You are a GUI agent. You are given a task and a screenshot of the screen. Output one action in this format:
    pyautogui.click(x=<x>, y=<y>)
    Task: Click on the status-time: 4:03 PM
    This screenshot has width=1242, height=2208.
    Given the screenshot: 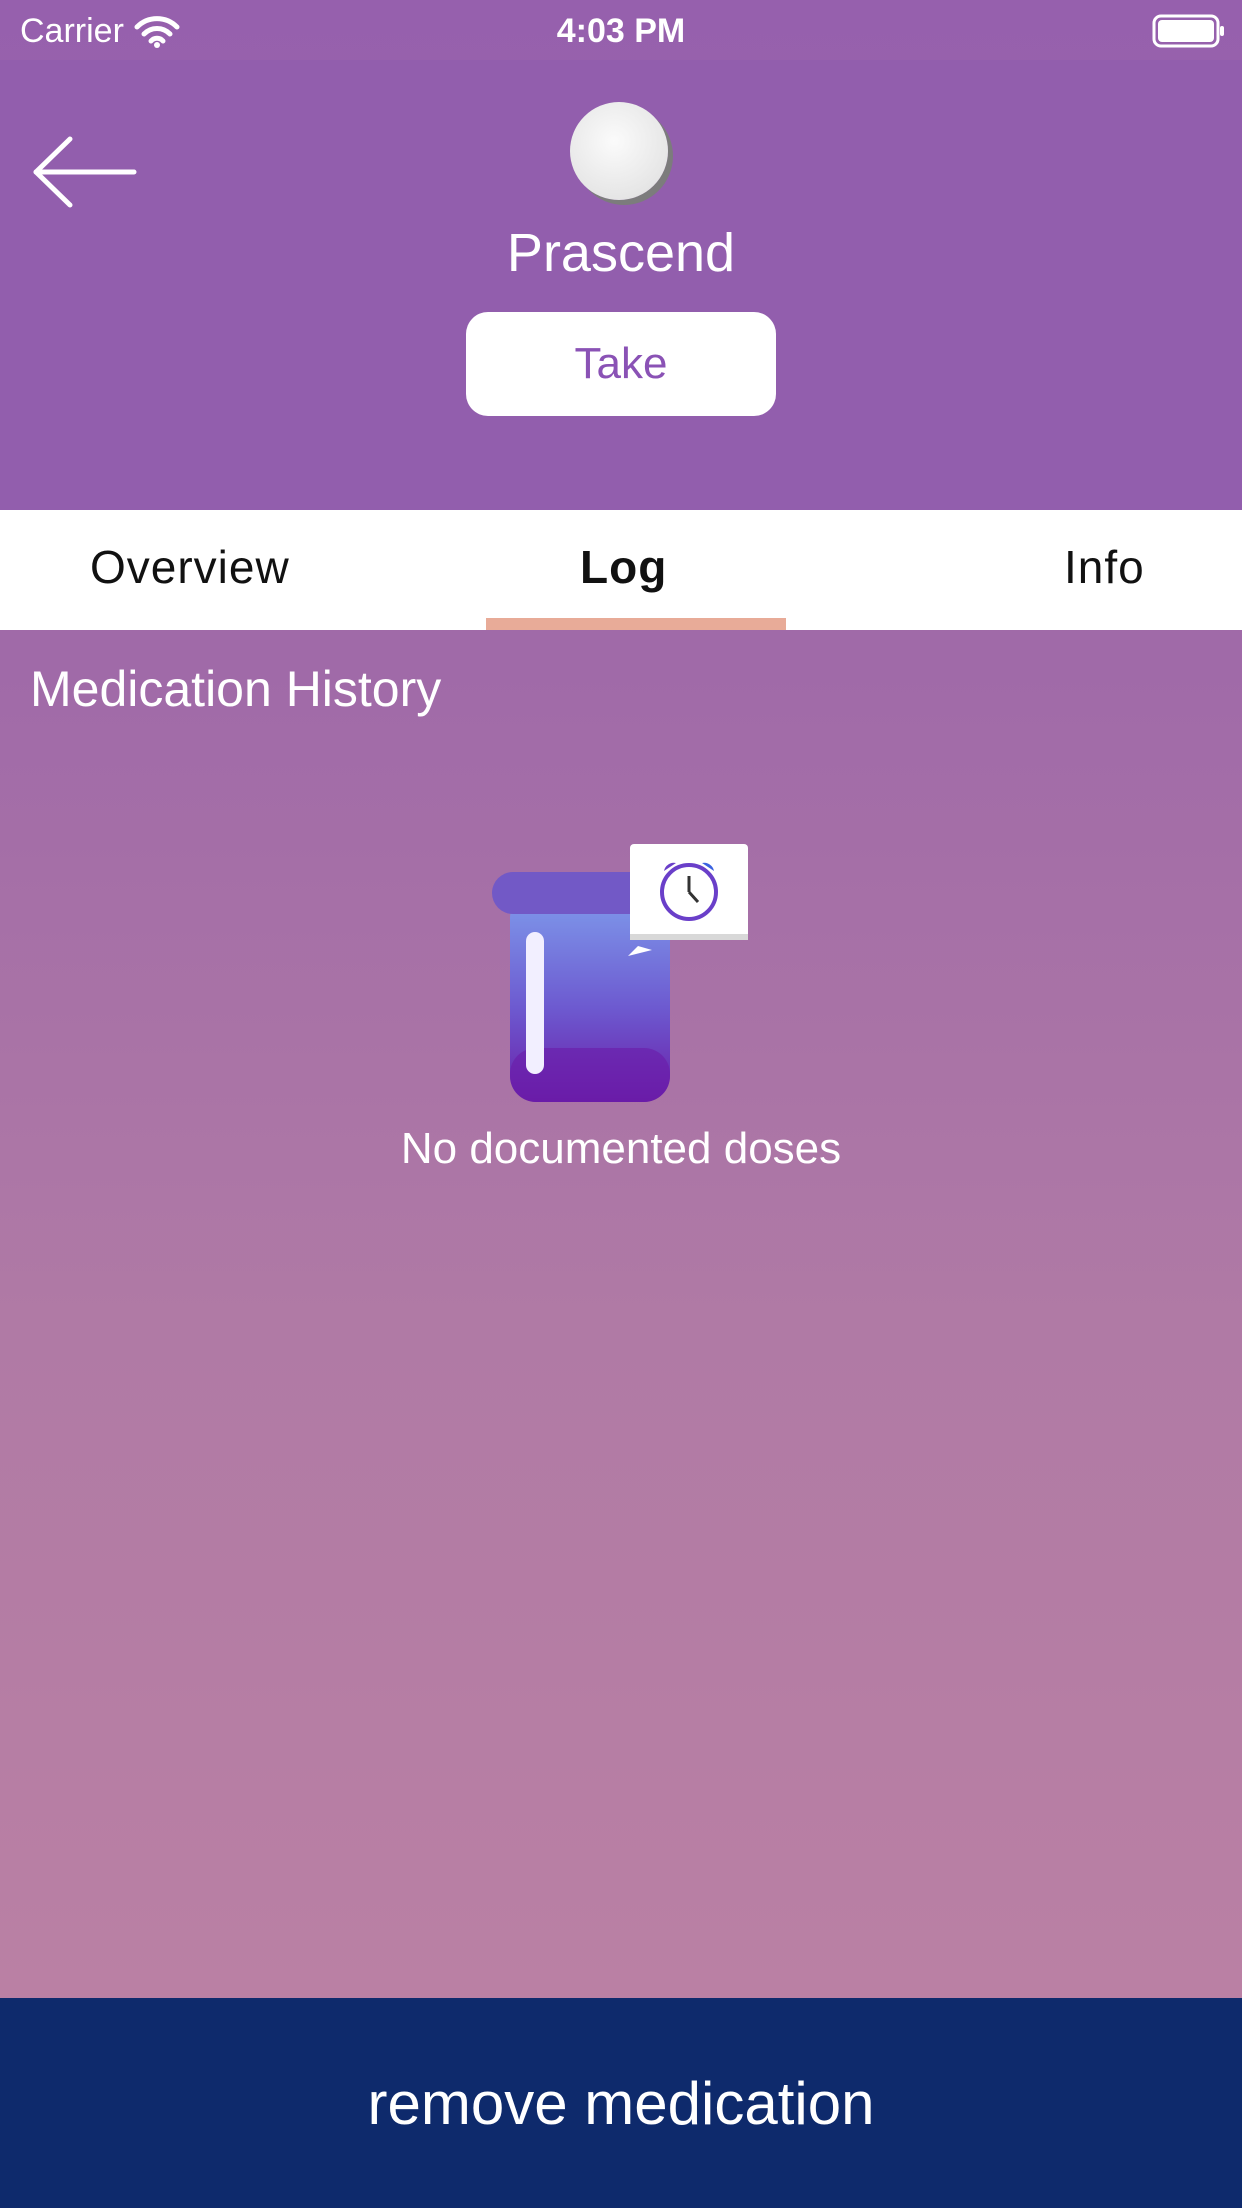 What is the action you would take?
    pyautogui.click(x=621, y=31)
    